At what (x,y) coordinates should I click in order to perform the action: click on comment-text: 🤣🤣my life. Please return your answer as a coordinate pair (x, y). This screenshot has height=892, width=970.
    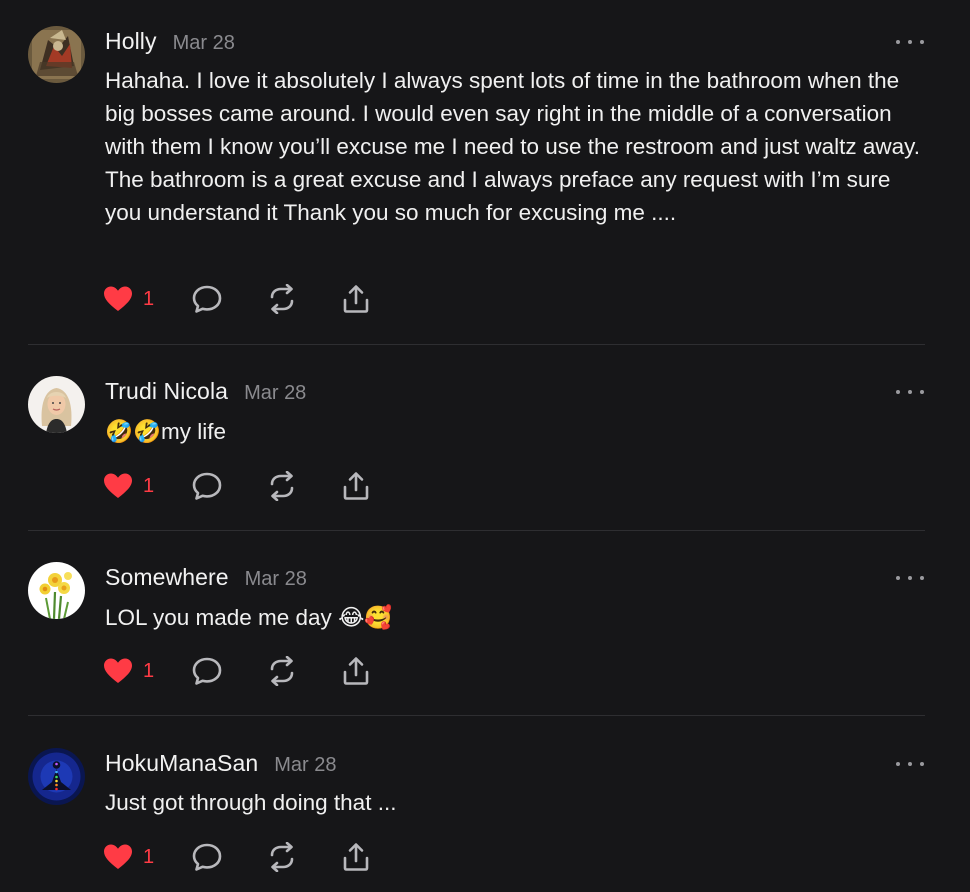
    Looking at the image, I should click on (166, 431).